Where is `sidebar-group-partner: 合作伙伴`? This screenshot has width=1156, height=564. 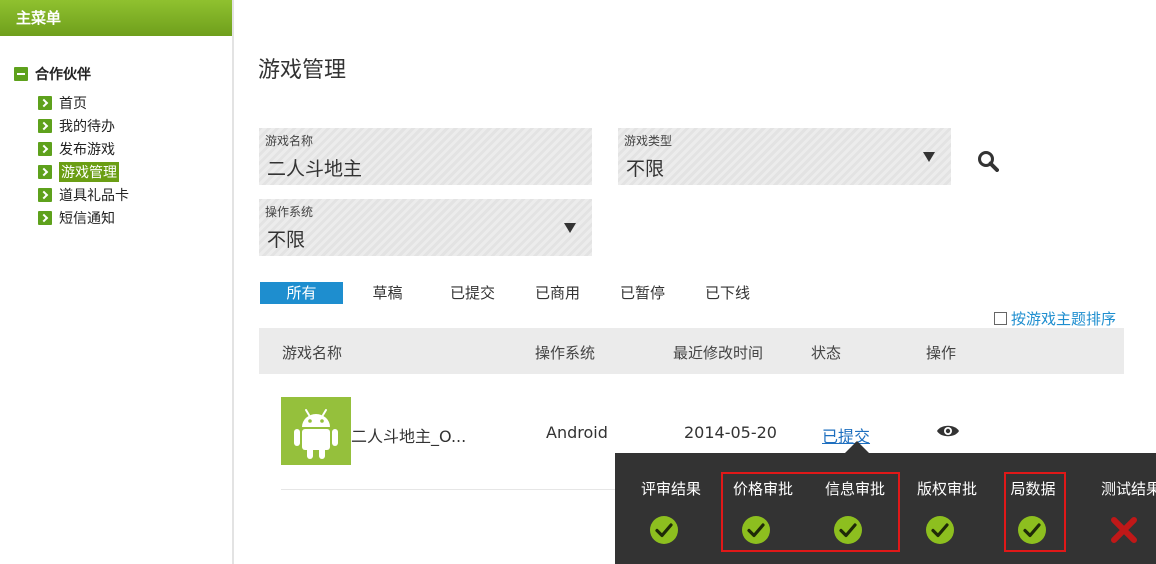
sidebar-group-partner: 合作伙伴 is located at coordinates (52, 74).